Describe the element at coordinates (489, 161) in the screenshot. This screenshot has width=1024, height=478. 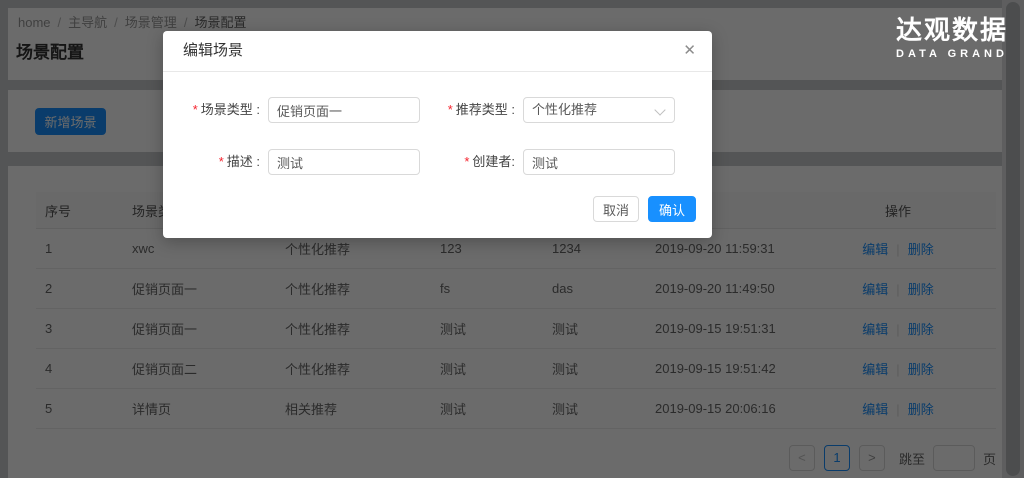
I see `field-label-creator: * 创建者:` at that location.